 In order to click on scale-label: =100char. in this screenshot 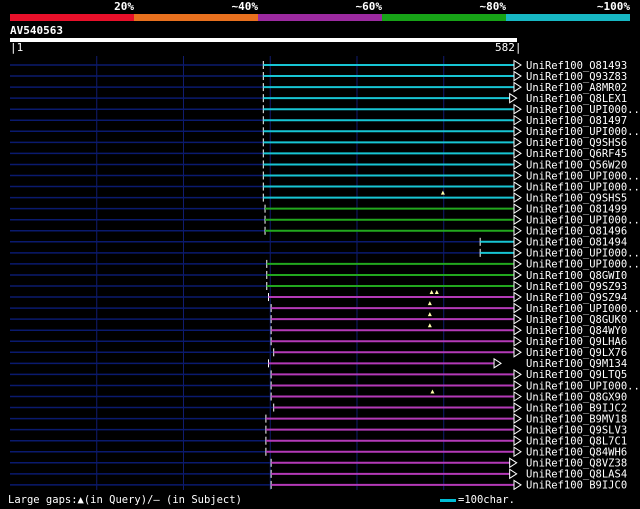, I will do `click(486, 500)`.